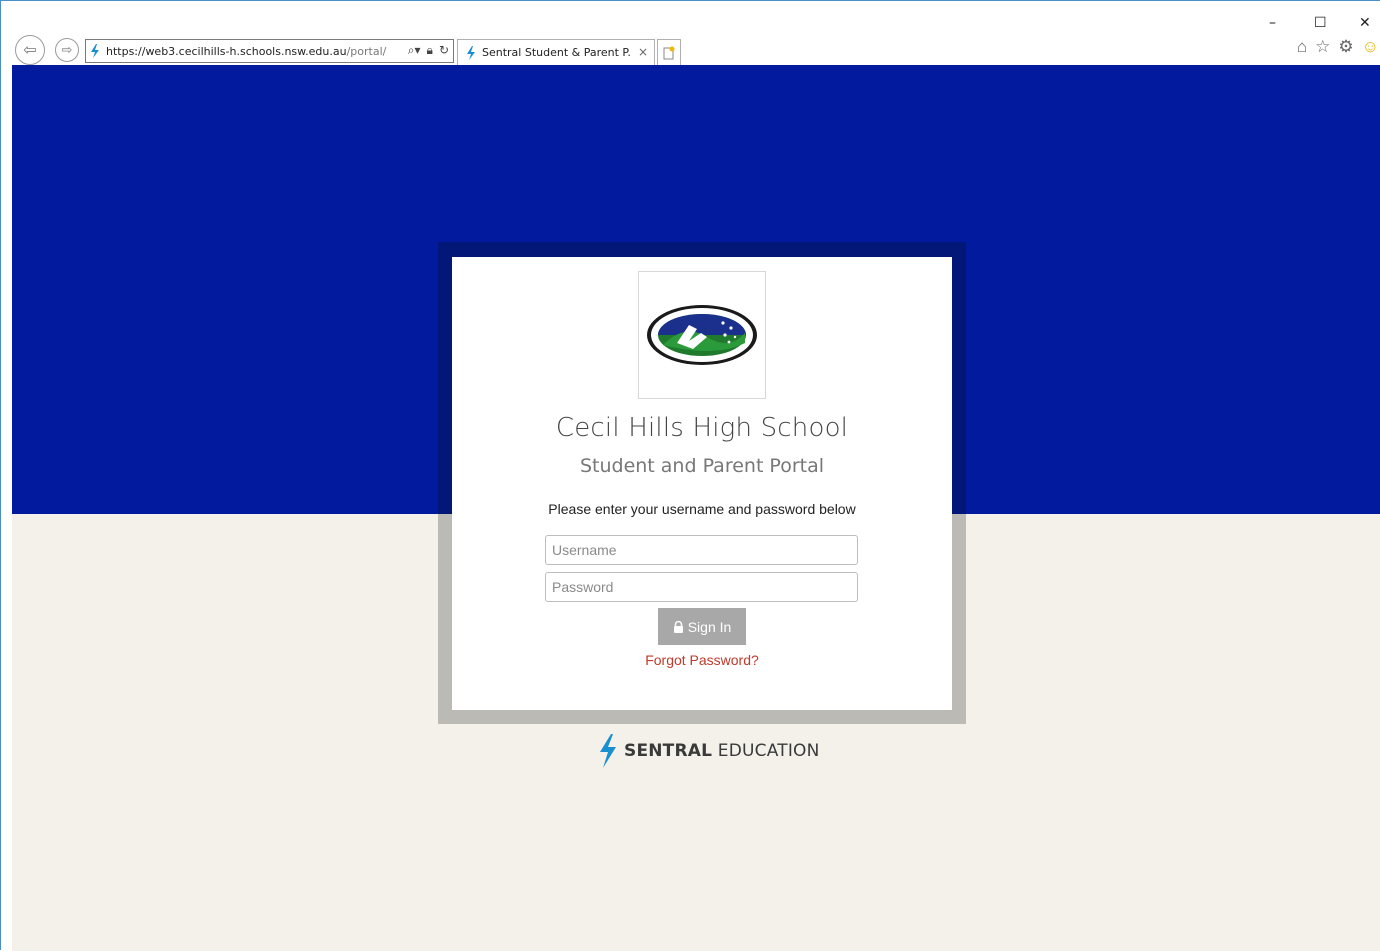 The image size is (1380, 951). I want to click on forgot-password-link: Forgot Password?, so click(702, 660).